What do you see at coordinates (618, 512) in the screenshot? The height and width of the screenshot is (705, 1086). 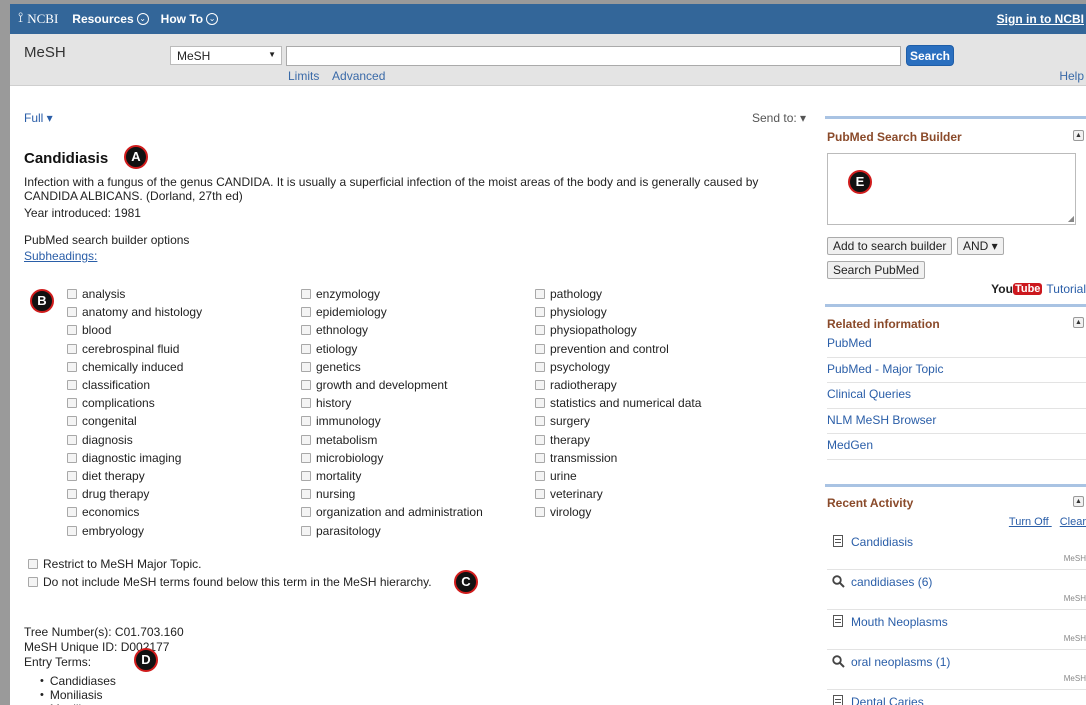 I see `subheading-option: virology` at bounding box center [618, 512].